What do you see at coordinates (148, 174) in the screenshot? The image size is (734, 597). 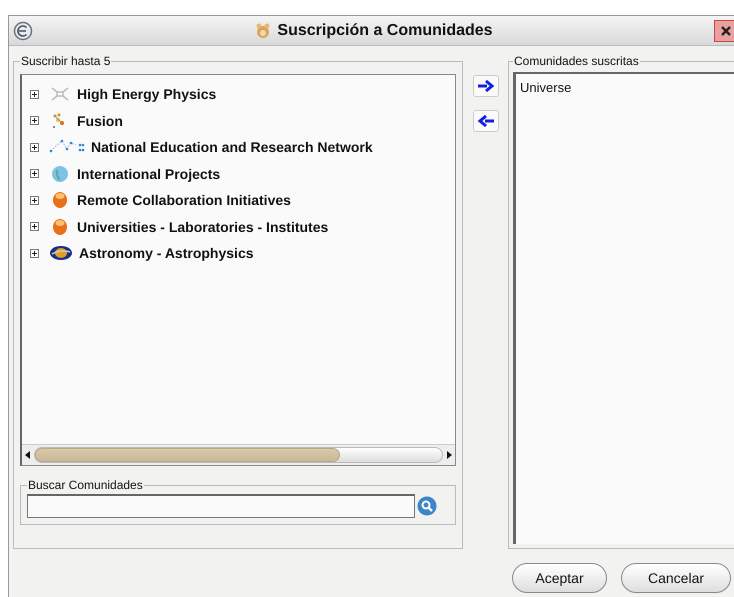 I see `community-name: International Projects` at bounding box center [148, 174].